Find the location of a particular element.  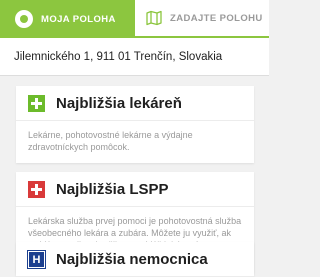

card-nearest-hospital: H Najbližšia nemocnica is located at coordinates (135, 259).